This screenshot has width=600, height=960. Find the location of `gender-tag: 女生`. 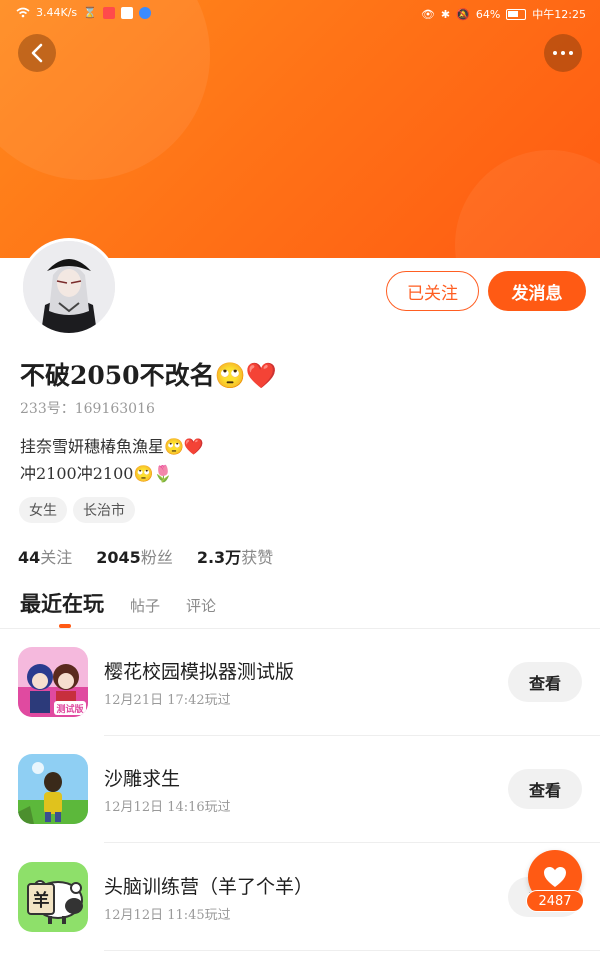

gender-tag: 女生 is located at coordinates (43, 510).